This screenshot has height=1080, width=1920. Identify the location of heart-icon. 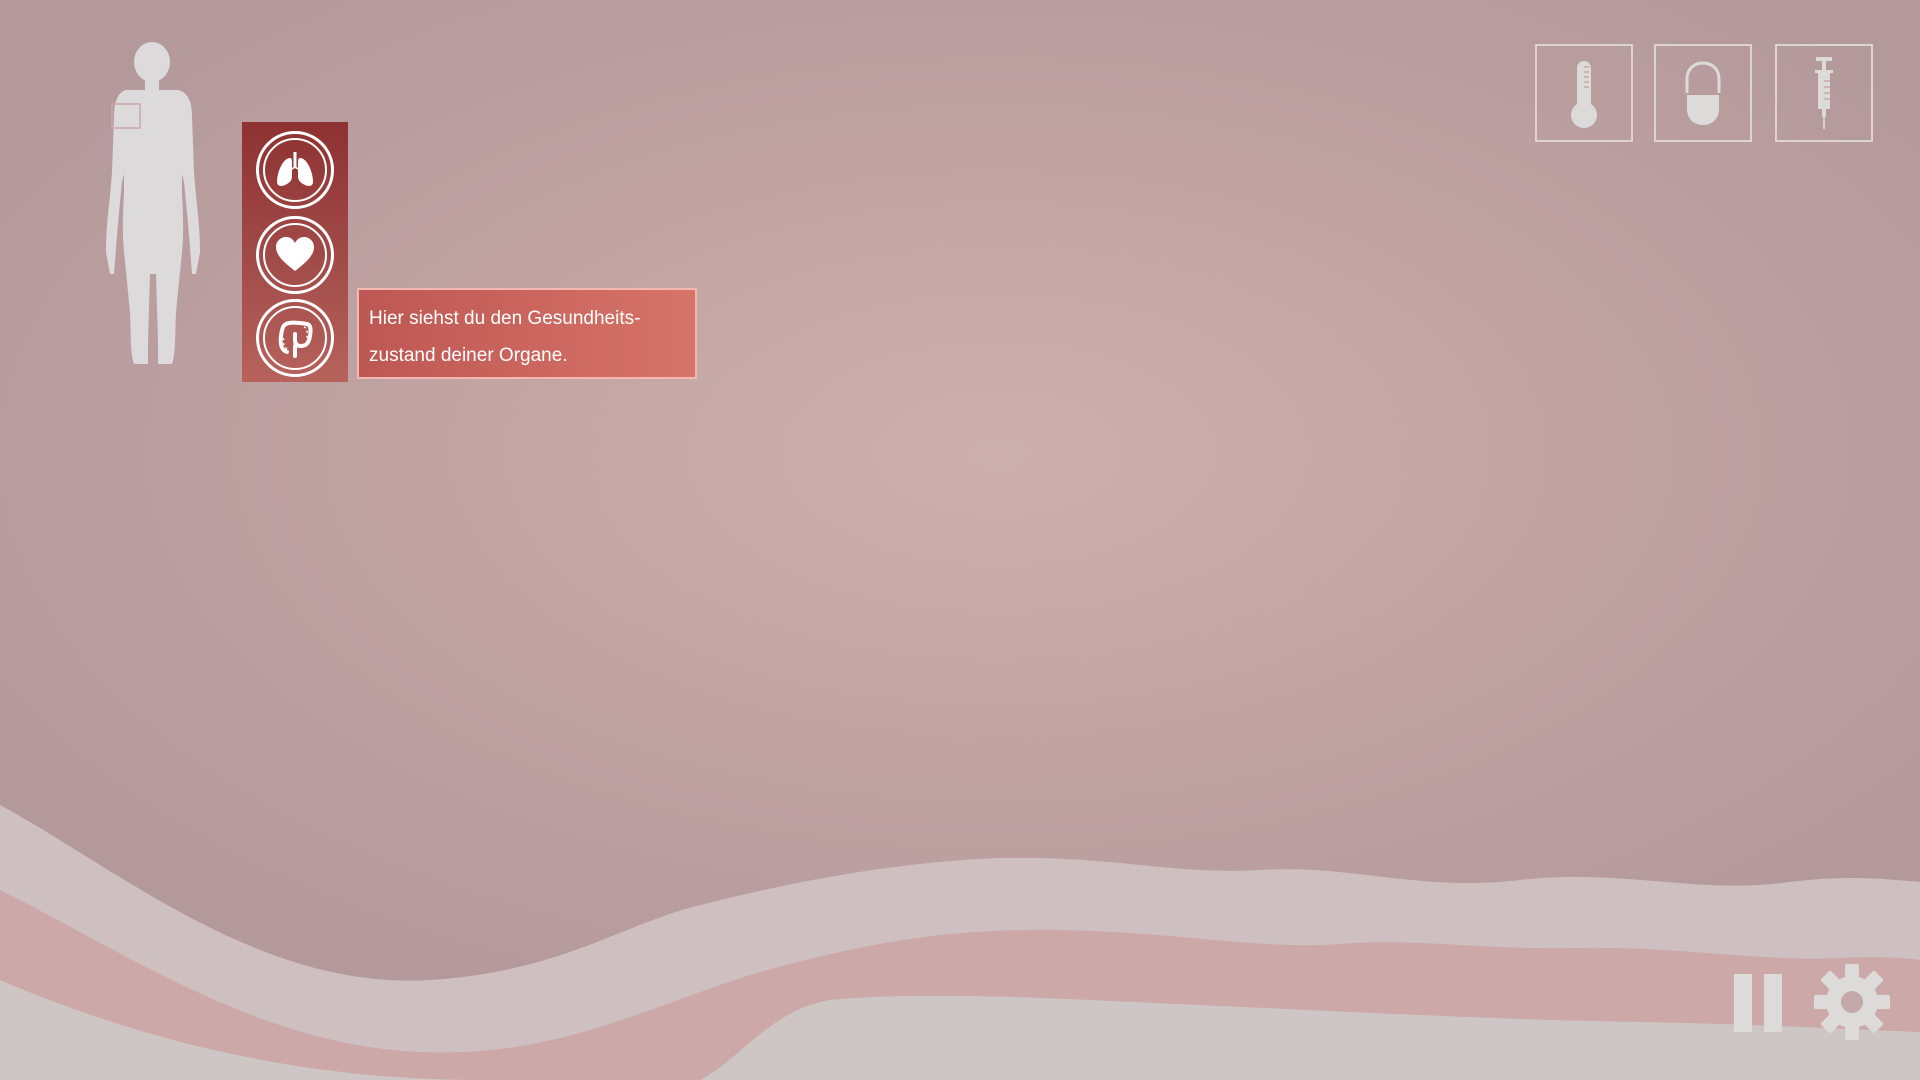
(295, 254).